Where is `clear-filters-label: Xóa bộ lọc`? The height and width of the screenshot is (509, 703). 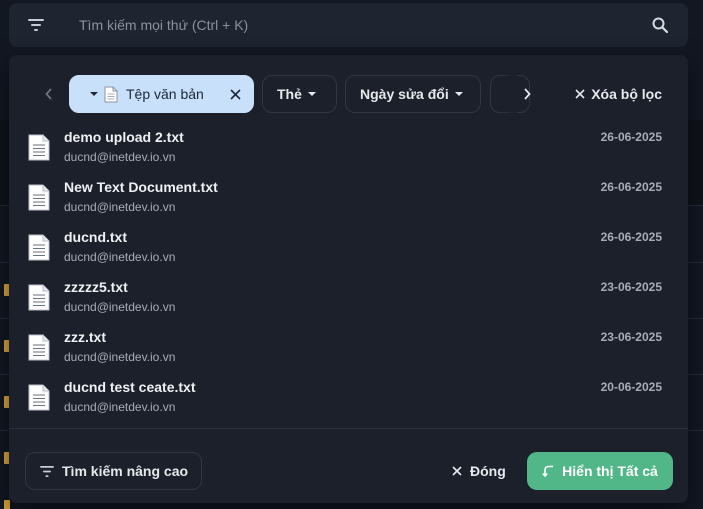 clear-filters-label: Xóa bộ lọc is located at coordinates (626, 94).